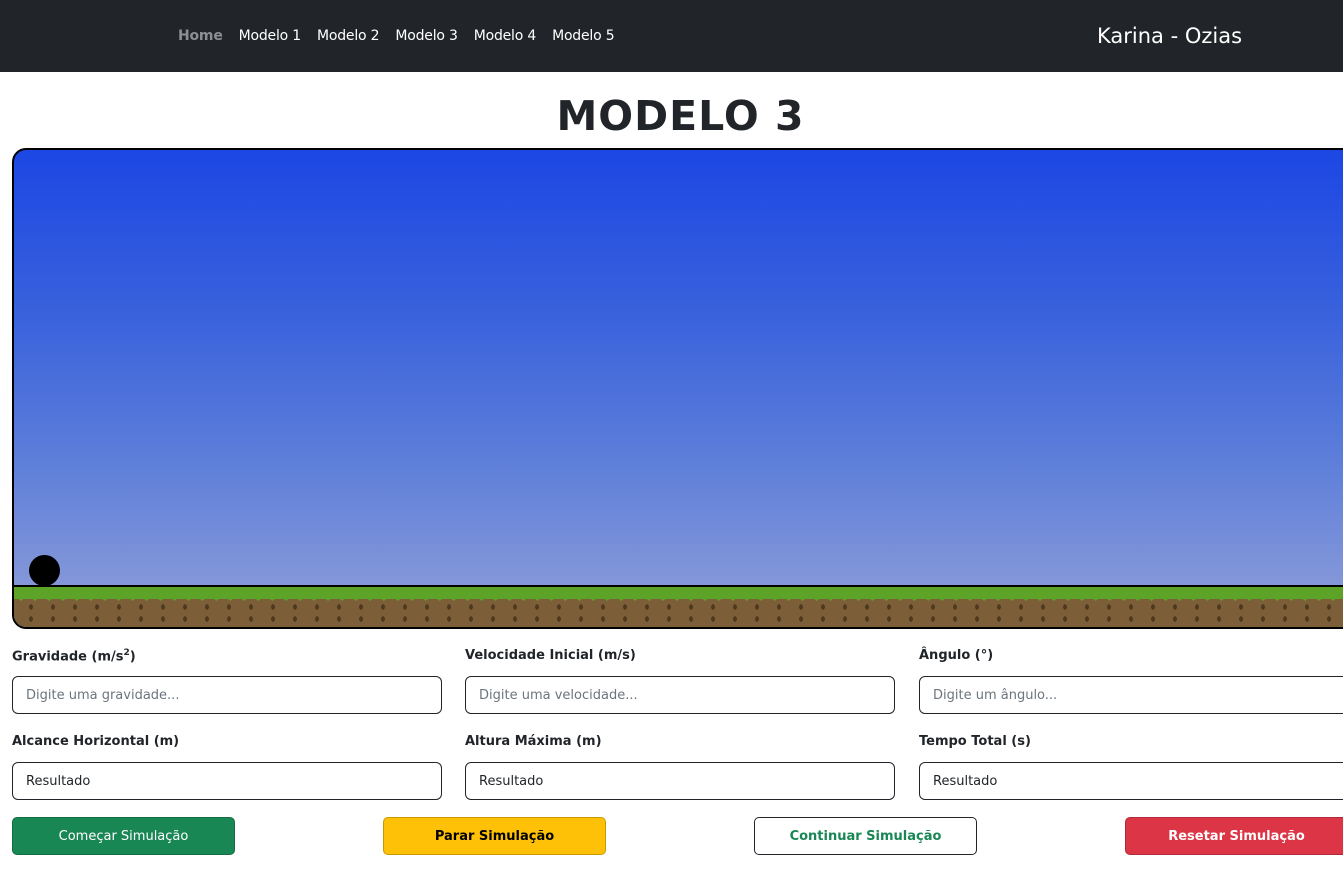 This screenshot has height=871, width=1343. Describe the element at coordinates (550, 655) in the screenshot. I see `velocity-label: Velocidade Inicial (m/s)` at that location.